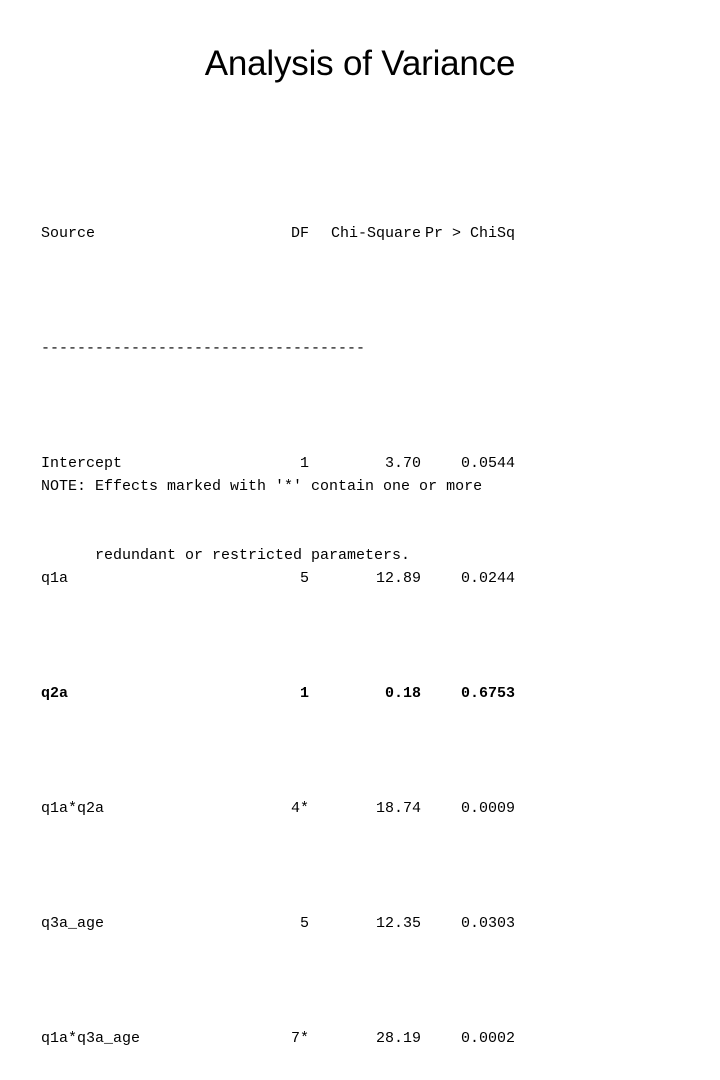  What do you see at coordinates (91, 1038) in the screenshot?
I see `cell-source: q1a*q3a_age` at bounding box center [91, 1038].